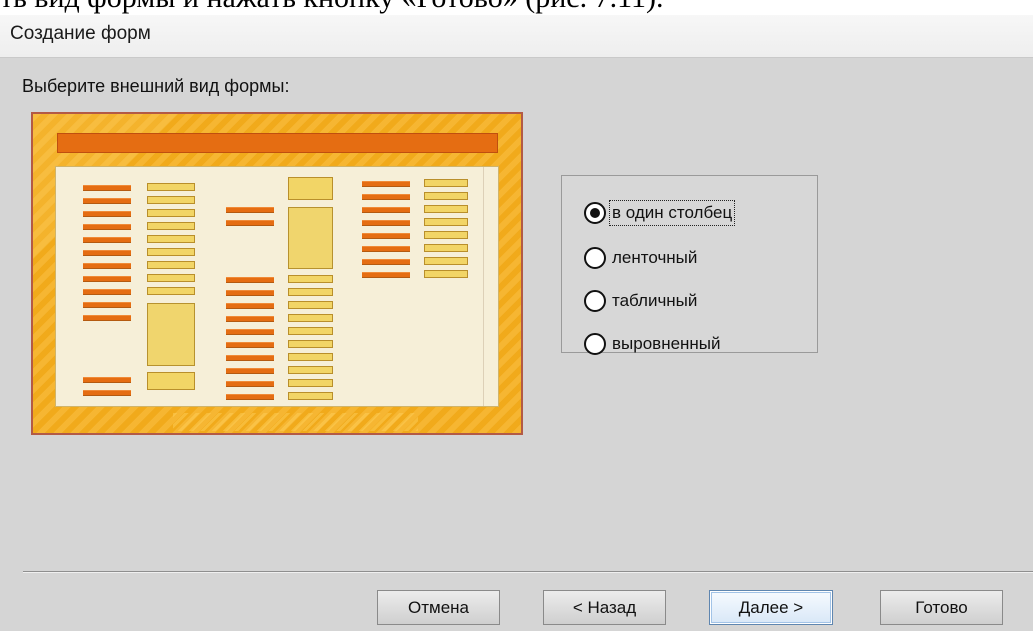 Image resolution: width=1033 pixels, height=631 pixels. What do you see at coordinates (295, 422) in the screenshot?
I see `preview-bottom-stripes` at bounding box center [295, 422].